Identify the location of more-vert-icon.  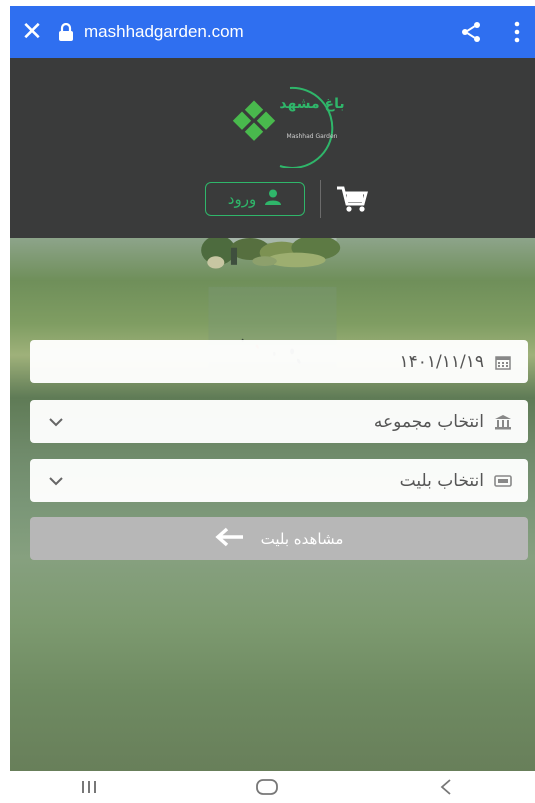
(517, 32).